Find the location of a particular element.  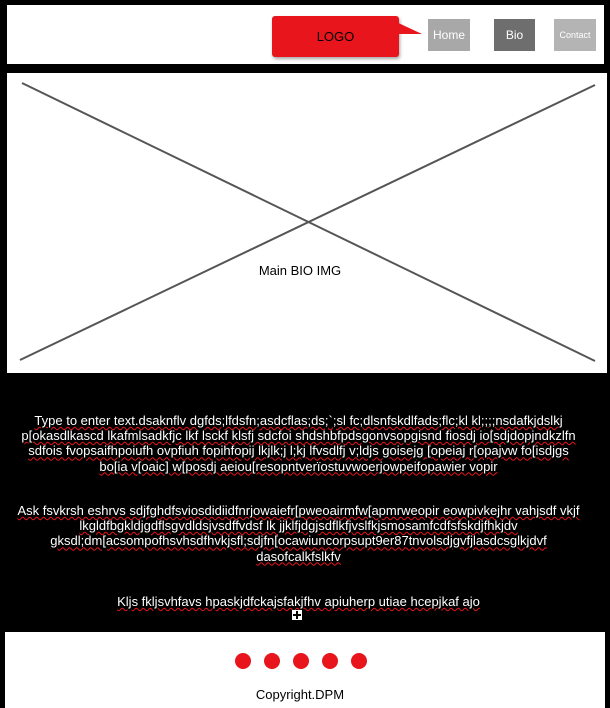

logo-text: LOGO is located at coordinates (335, 36).